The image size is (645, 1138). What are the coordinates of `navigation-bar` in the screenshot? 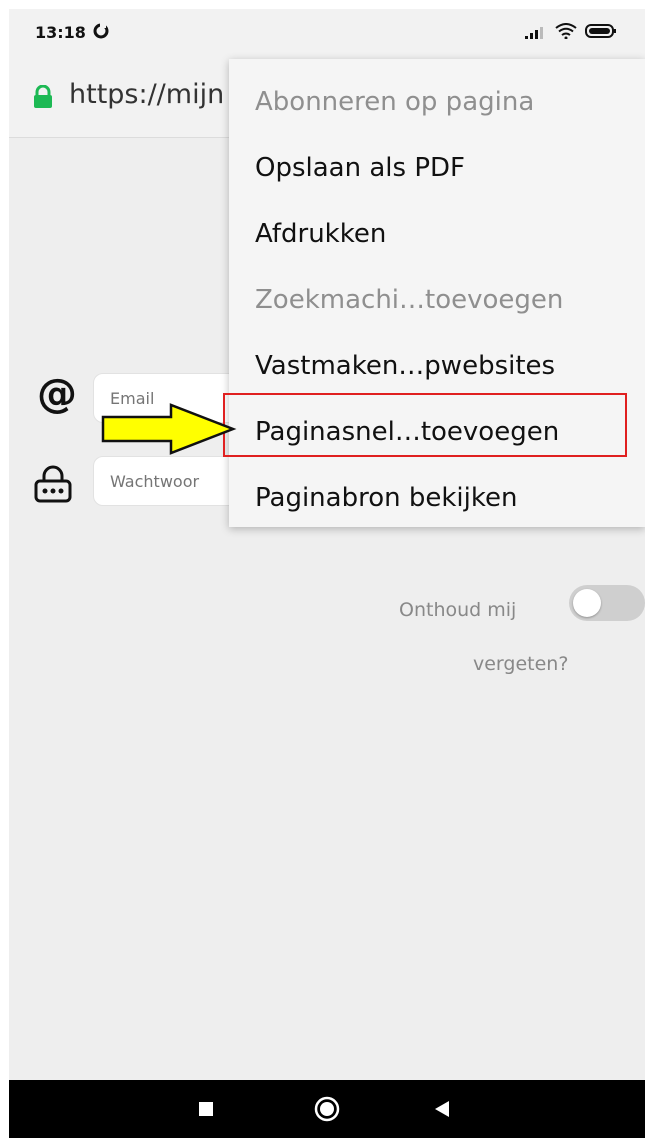 It's located at (327, 1109).